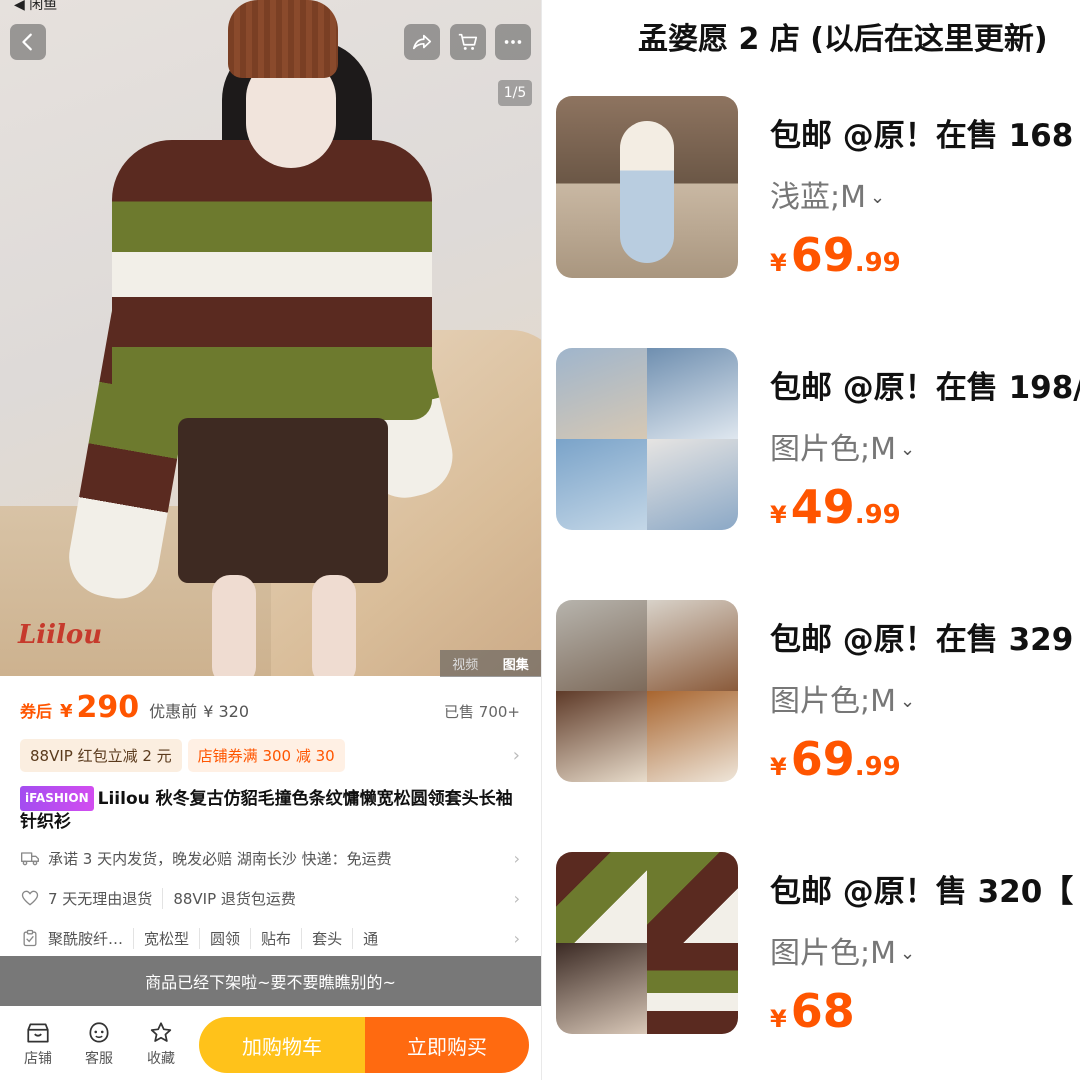 This screenshot has width=1080, height=1080. What do you see at coordinates (101, 755) in the screenshot?
I see `vip-red-packet-tag: 88VIP 红包立减 2 元` at bounding box center [101, 755].